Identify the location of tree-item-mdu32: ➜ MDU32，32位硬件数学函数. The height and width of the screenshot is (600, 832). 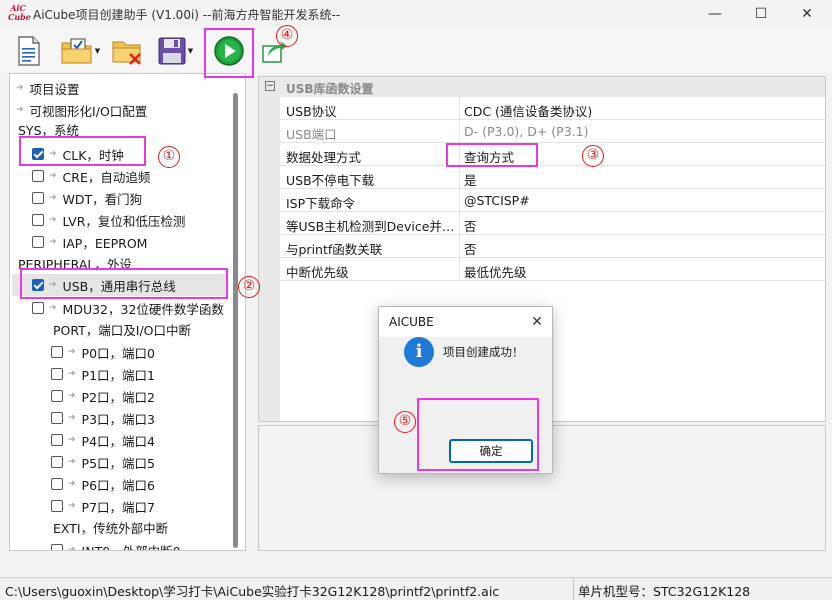
(128, 308).